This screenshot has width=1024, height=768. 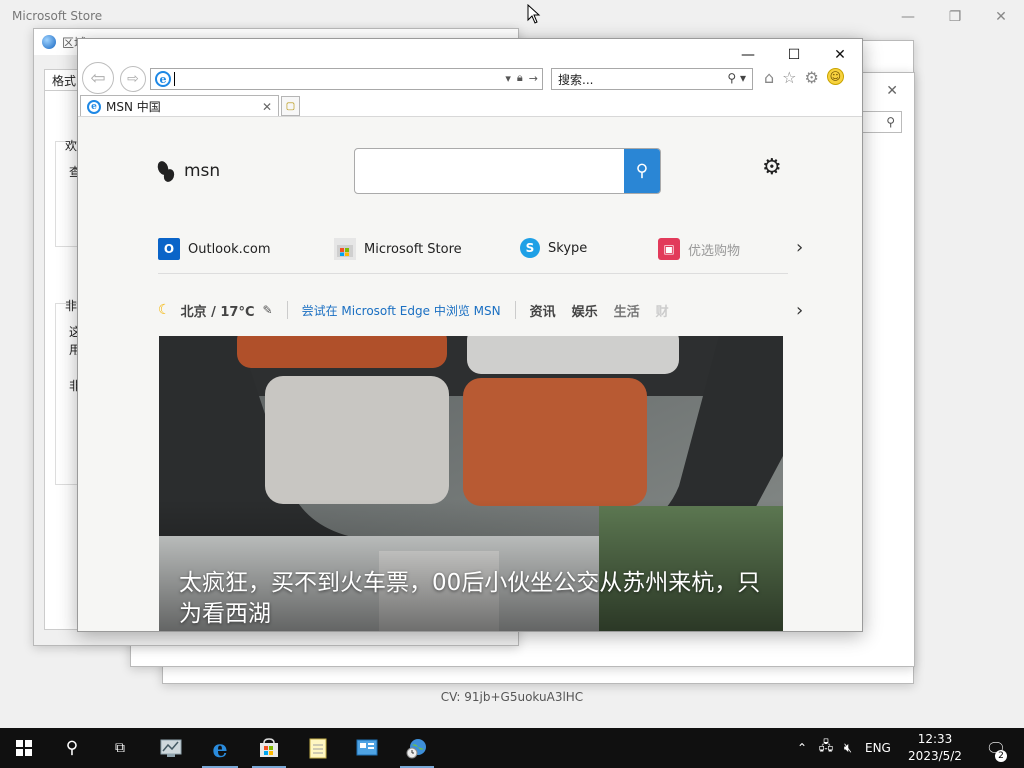 What do you see at coordinates (996, 748) in the screenshot?
I see `action-center-button: 🗨︎` at bounding box center [996, 748].